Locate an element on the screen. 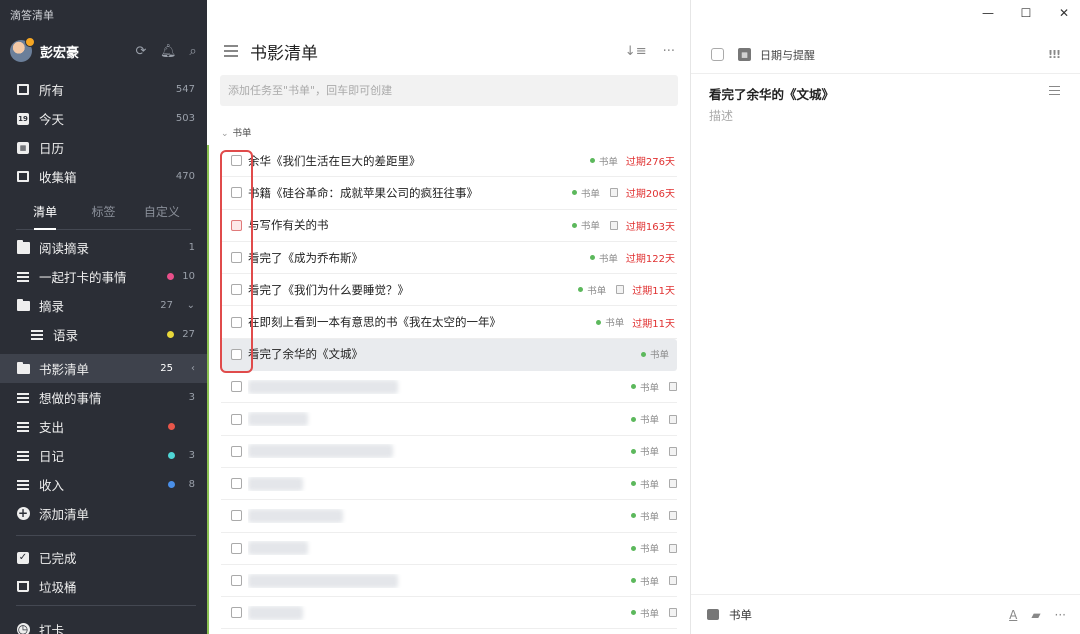 The height and width of the screenshot is (634, 1080). bell-icon: 🔔︎ is located at coordinates (168, 51).